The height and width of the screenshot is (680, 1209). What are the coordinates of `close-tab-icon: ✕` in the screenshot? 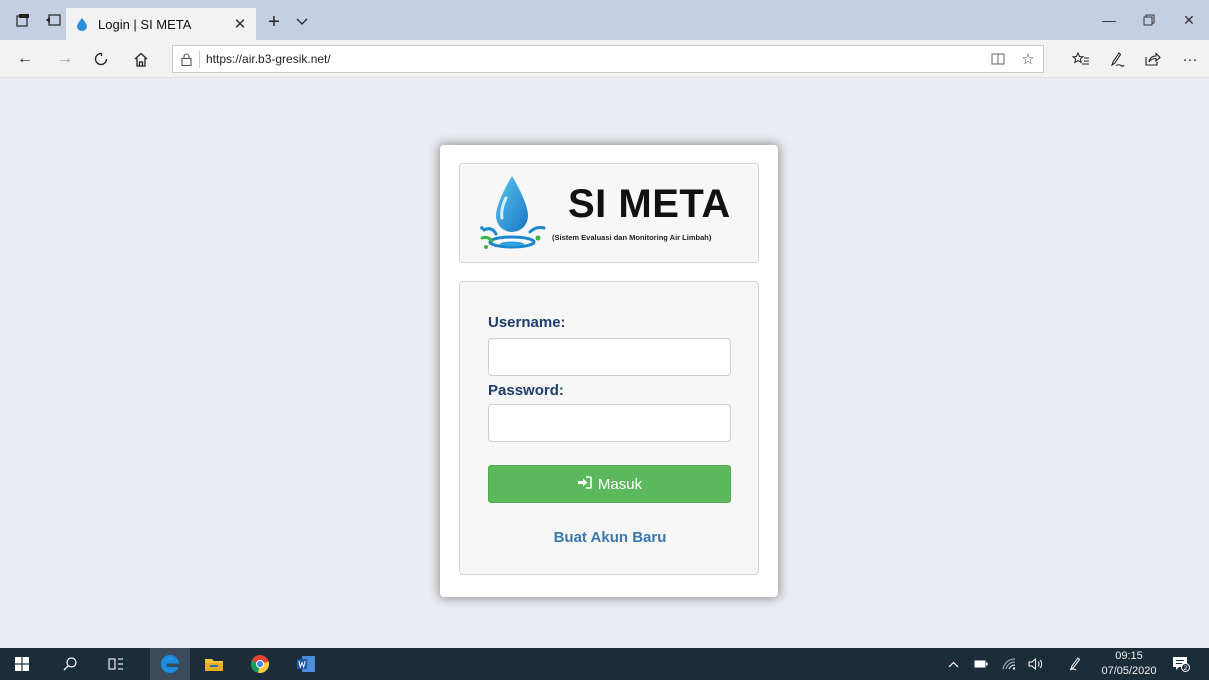 It's located at (240, 24).